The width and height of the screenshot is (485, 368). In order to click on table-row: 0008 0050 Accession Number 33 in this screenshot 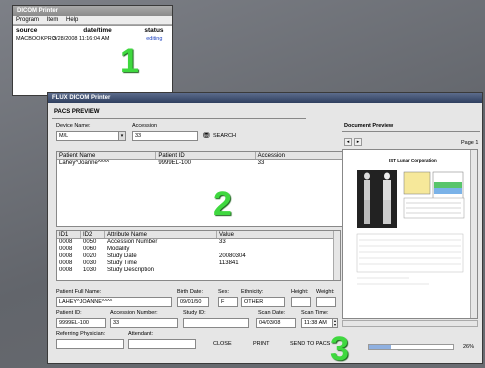, I will do `click(198, 242)`.